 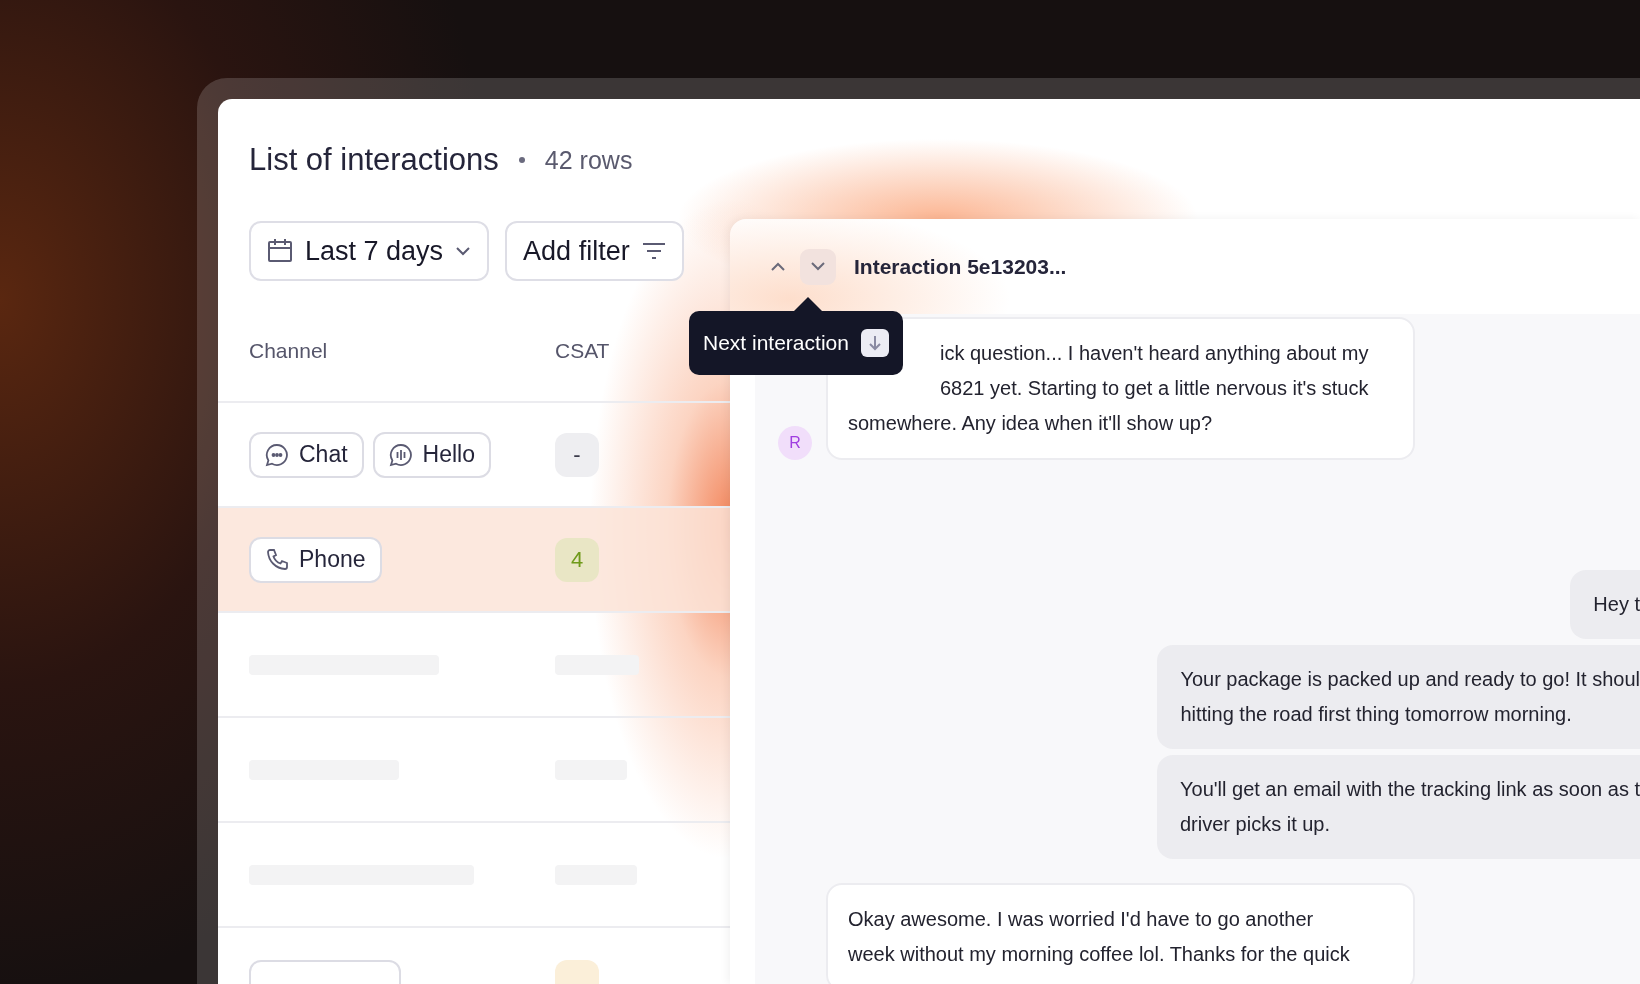 I want to click on voice-bubble-icon, so click(x=400, y=454).